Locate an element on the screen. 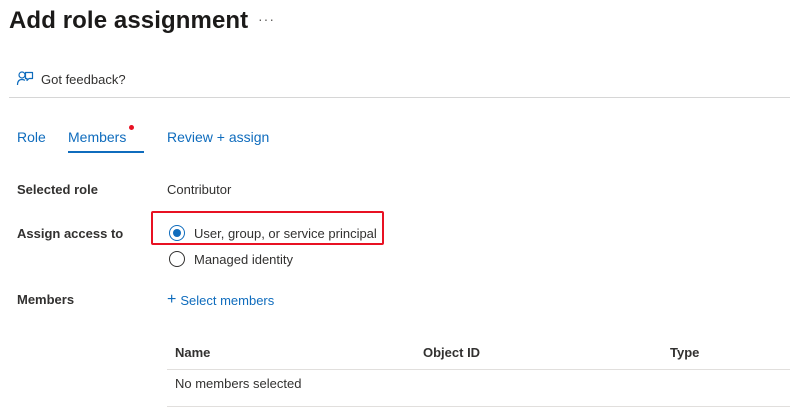  column-header-name: Name is located at coordinates (193, 352).